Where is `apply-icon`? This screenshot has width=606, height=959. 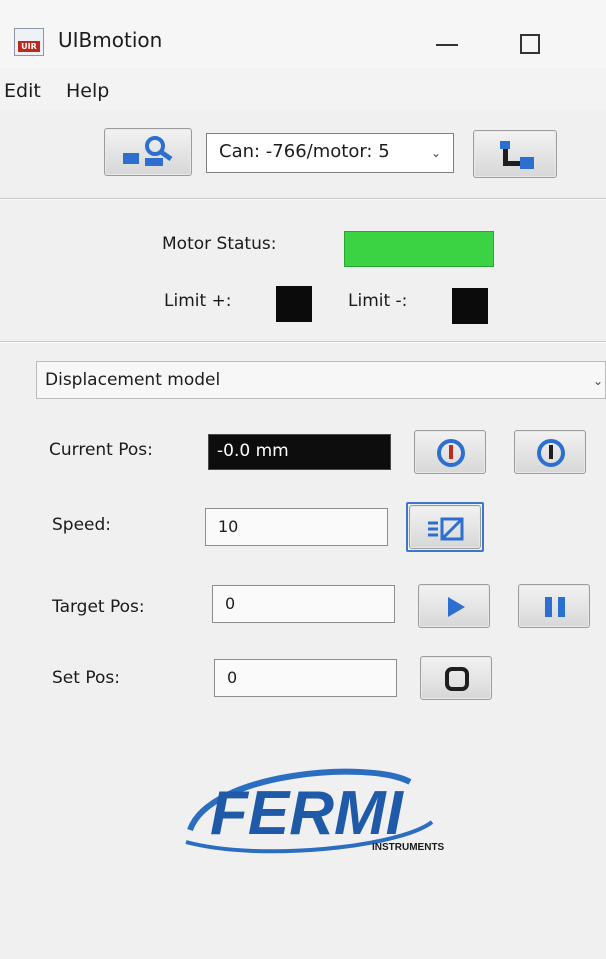 apply-icon is located at coordinates (446, 529).